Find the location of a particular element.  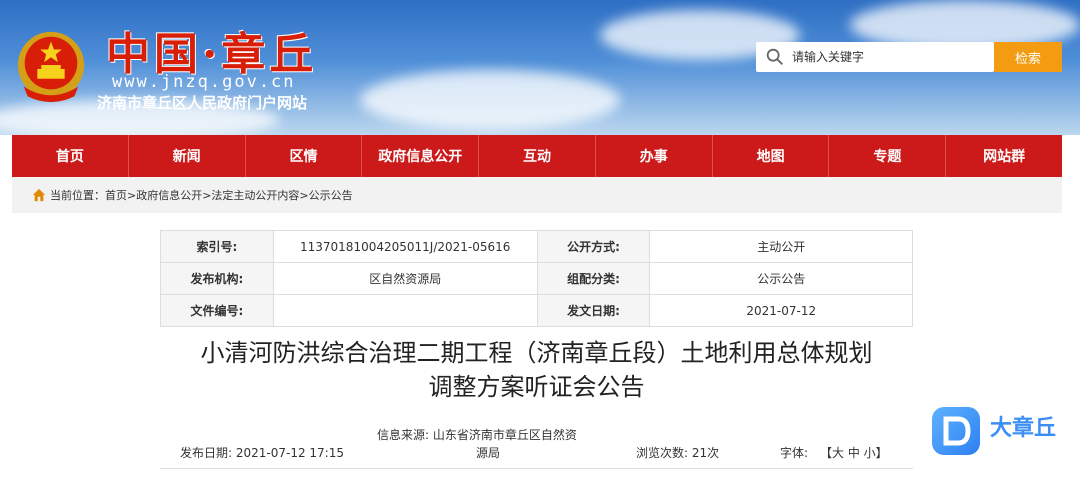

date-label: 发文日期: is located at coordinates (593, 310).